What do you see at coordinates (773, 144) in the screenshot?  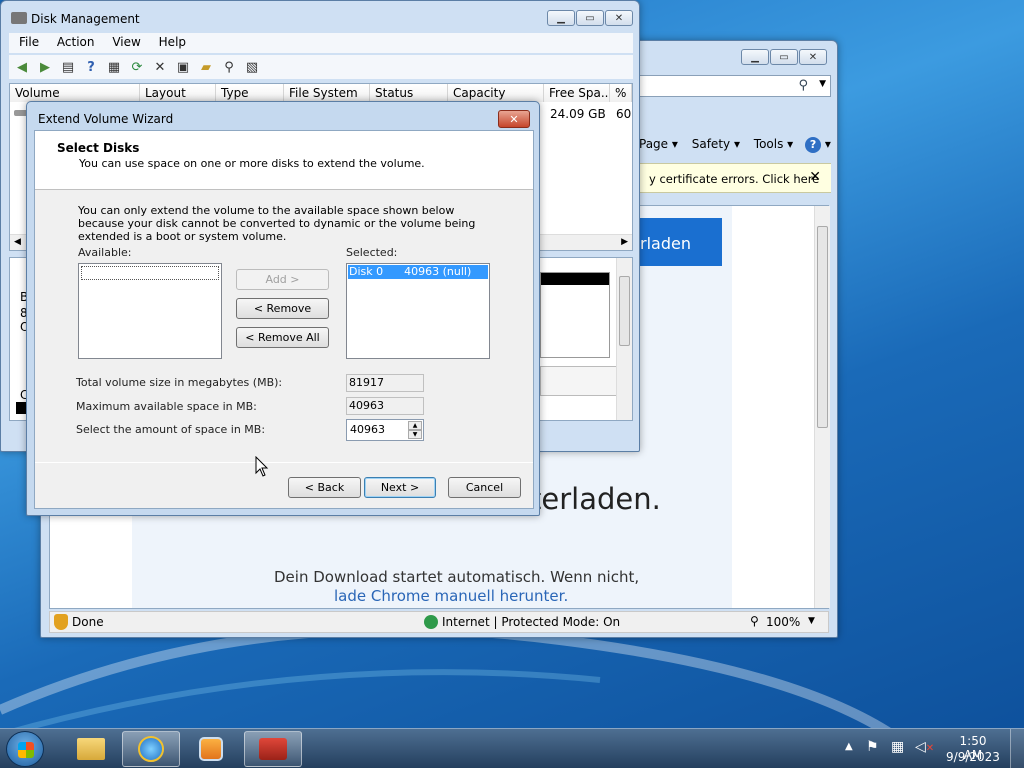 I see `tools-menu: Tools ▾` at bounding box center [773, 144].